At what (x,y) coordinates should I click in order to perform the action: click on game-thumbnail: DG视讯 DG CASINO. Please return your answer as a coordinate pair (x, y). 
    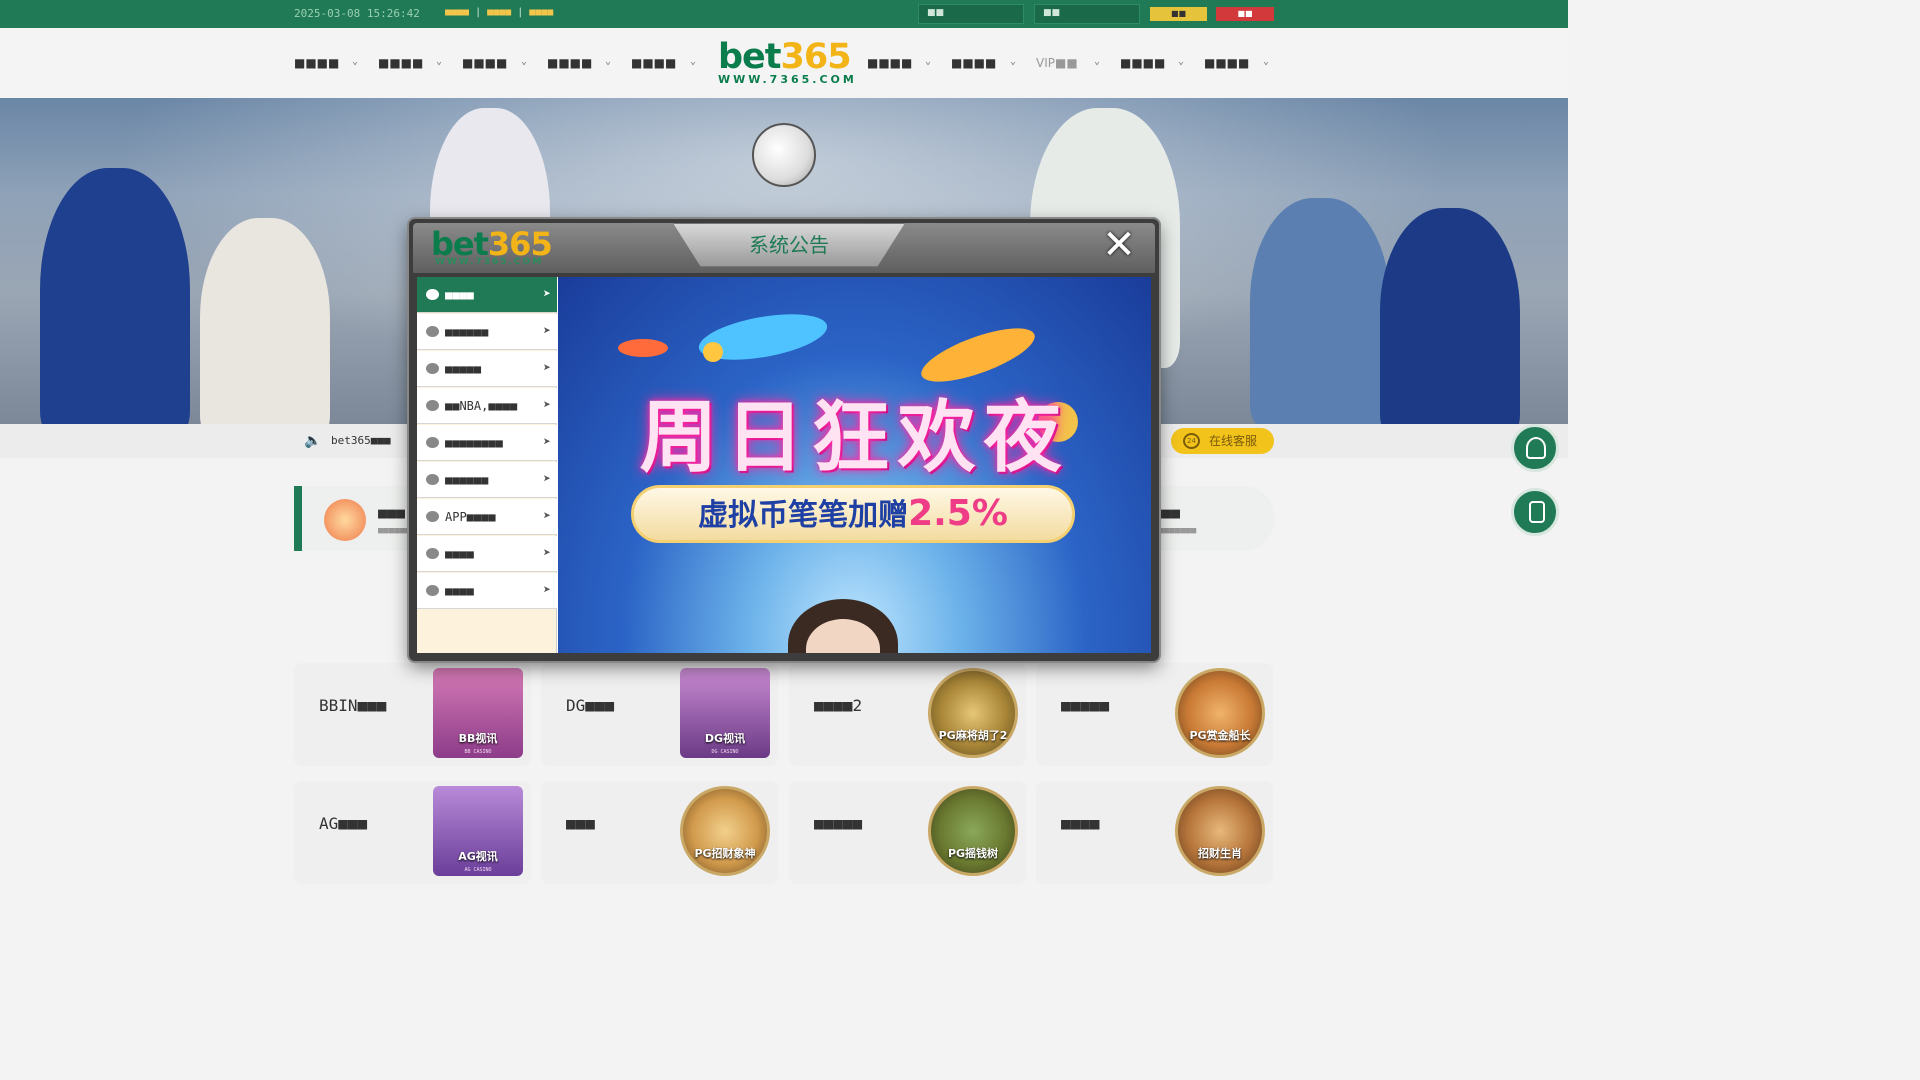
    Looking at the image, I should click on (725, 713).